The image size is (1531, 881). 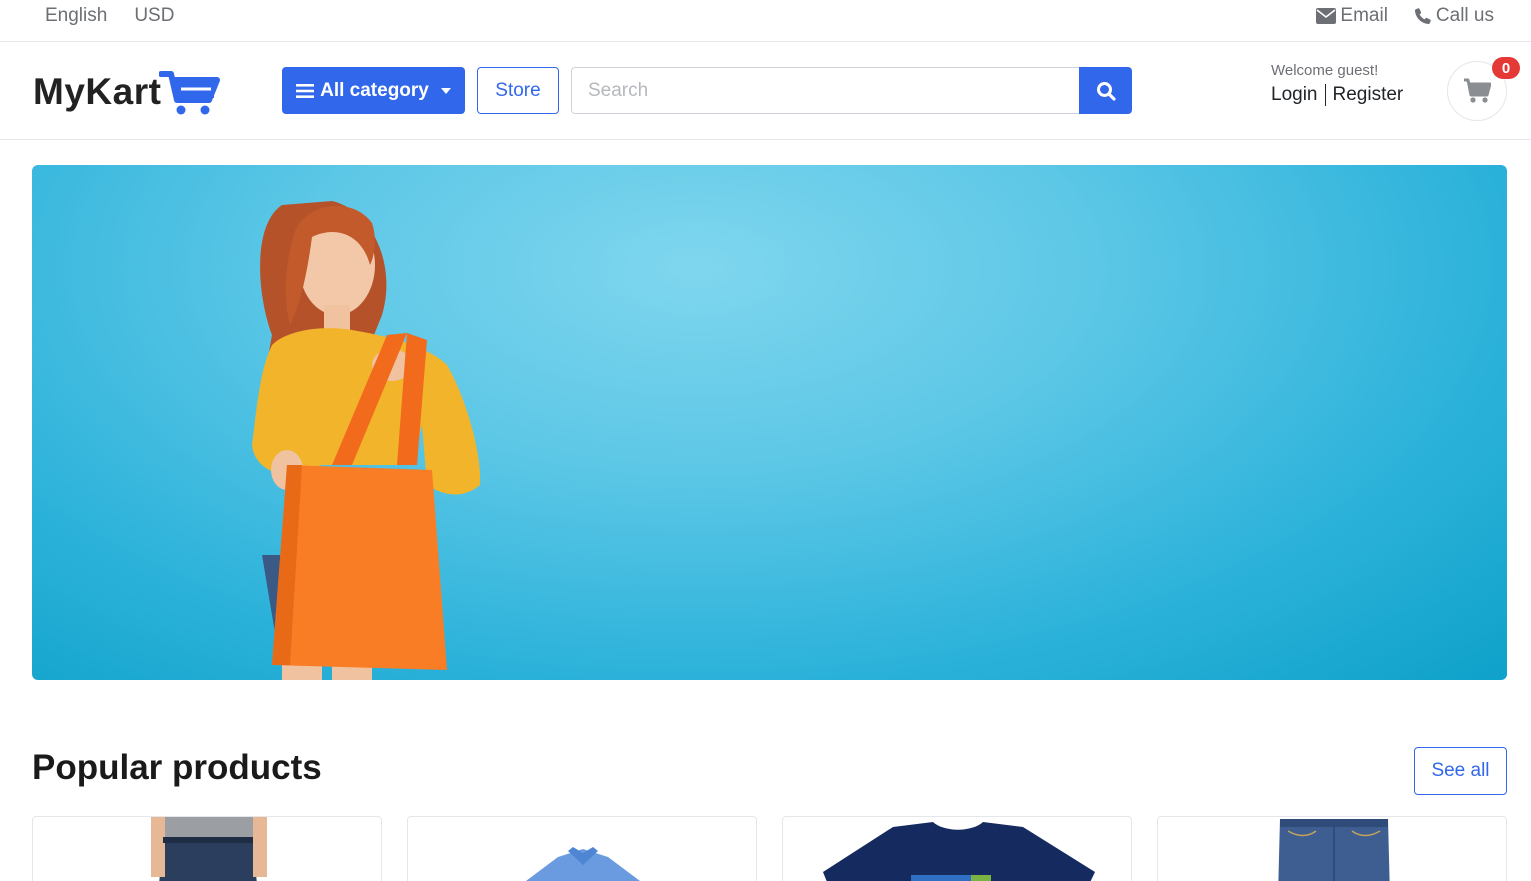 What do you see at coordinates (1368, 95) in the screenshot?
I see `register-link: Register` at bounding box center [1368, 95].